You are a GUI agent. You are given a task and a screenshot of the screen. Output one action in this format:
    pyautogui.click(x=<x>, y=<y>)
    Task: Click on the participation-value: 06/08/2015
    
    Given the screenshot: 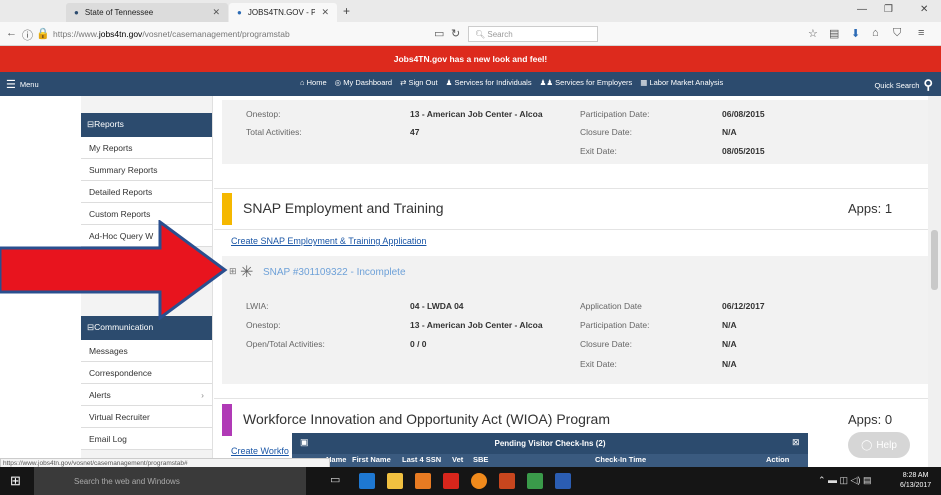 What is the action you would take?
    pyautogui.click(x=743, y=114)
    